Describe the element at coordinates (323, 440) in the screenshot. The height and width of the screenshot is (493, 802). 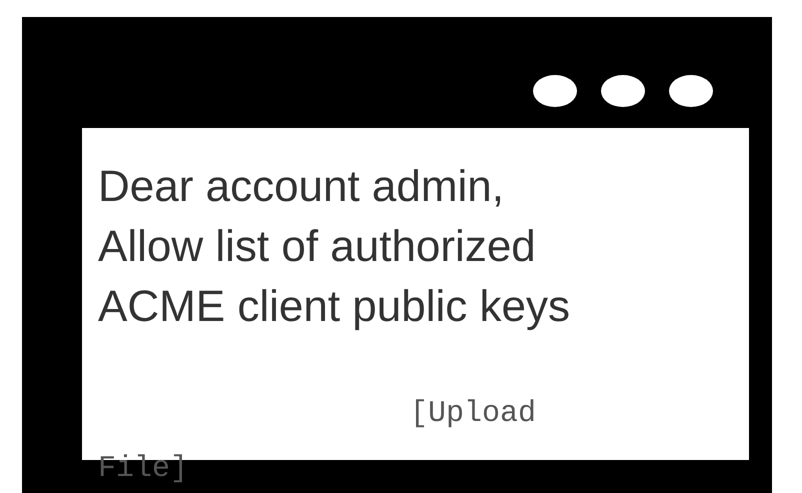
I see `upload-link: [Upload File]` at that location.